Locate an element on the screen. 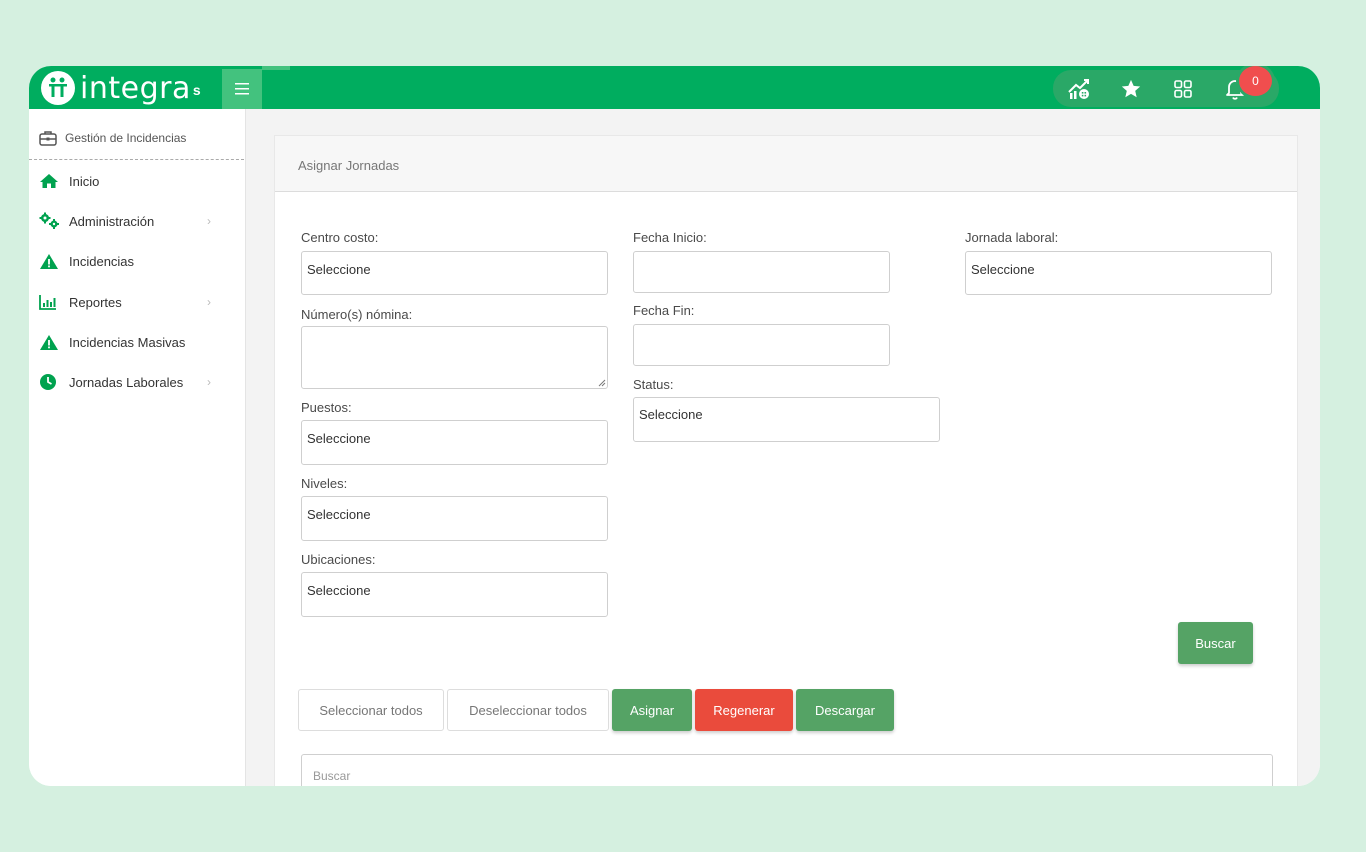  sidebar-item-label: Incidencias is located at coordinates (102, 261).